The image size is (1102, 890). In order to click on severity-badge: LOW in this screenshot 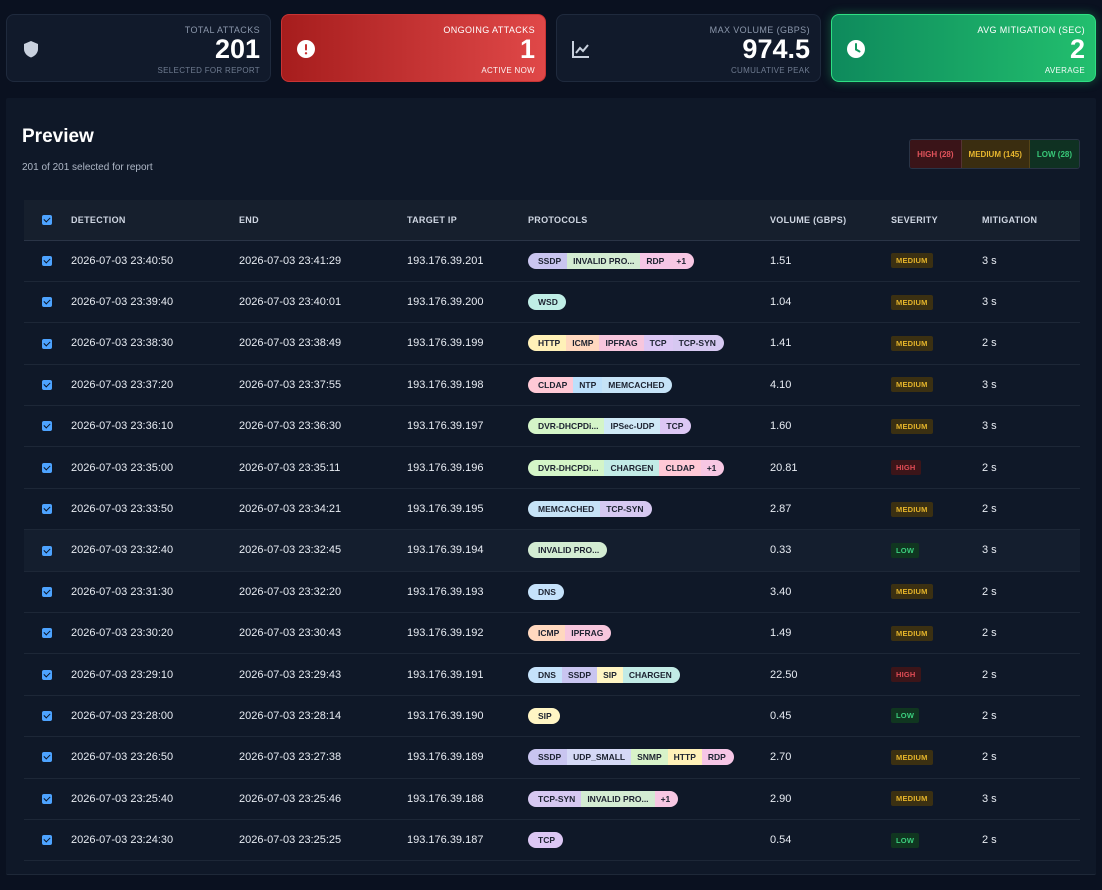, I will do `click(905, 550)`.